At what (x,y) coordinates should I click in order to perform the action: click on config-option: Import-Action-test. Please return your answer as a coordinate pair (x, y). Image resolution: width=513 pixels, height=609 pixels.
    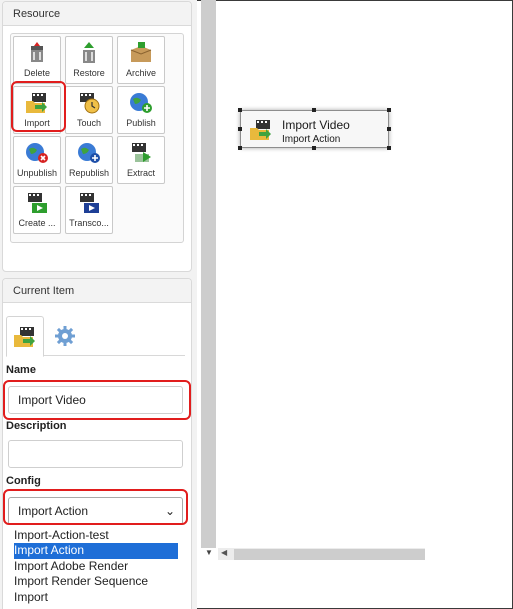
    Looking at the image, I should click on (99, 535).